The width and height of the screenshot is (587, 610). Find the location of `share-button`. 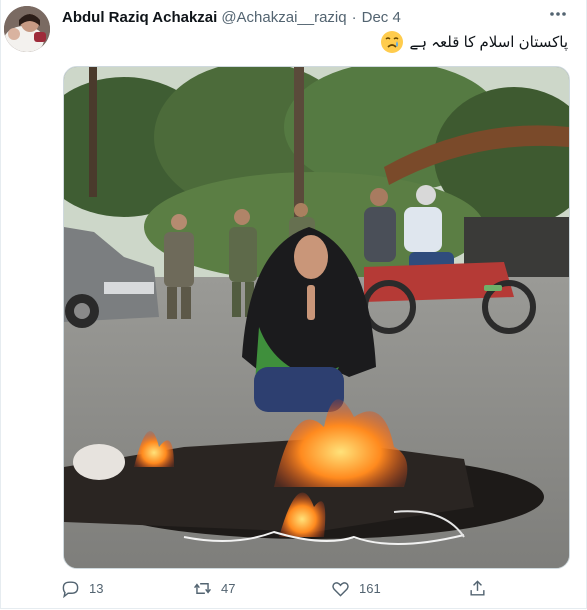

share-button is located at coordinates (477, 588).